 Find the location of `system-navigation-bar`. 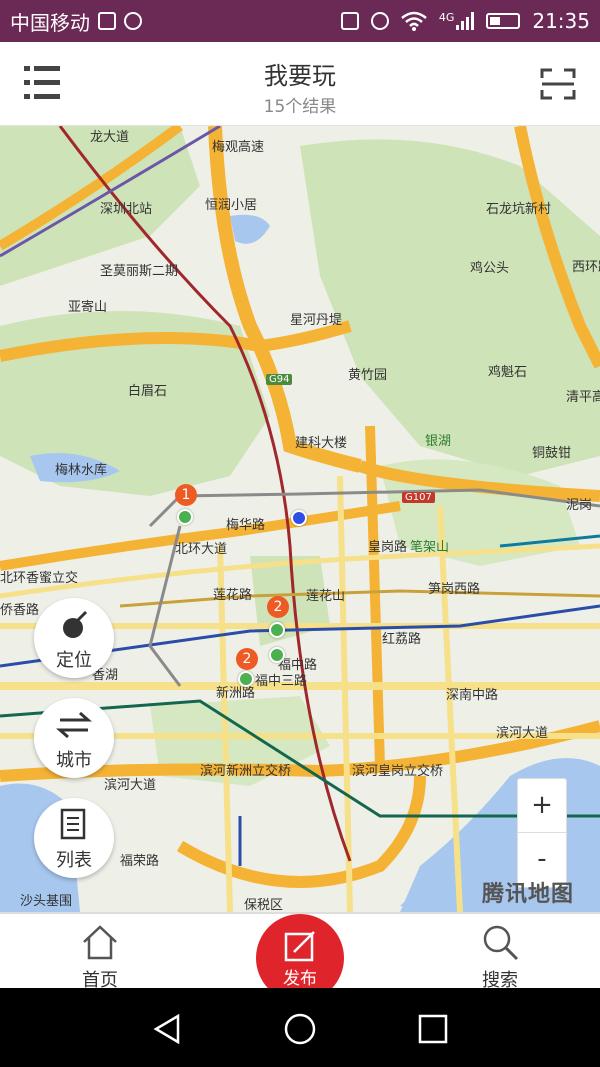

system-navigation-bar is located at coordinates (300, 1027).